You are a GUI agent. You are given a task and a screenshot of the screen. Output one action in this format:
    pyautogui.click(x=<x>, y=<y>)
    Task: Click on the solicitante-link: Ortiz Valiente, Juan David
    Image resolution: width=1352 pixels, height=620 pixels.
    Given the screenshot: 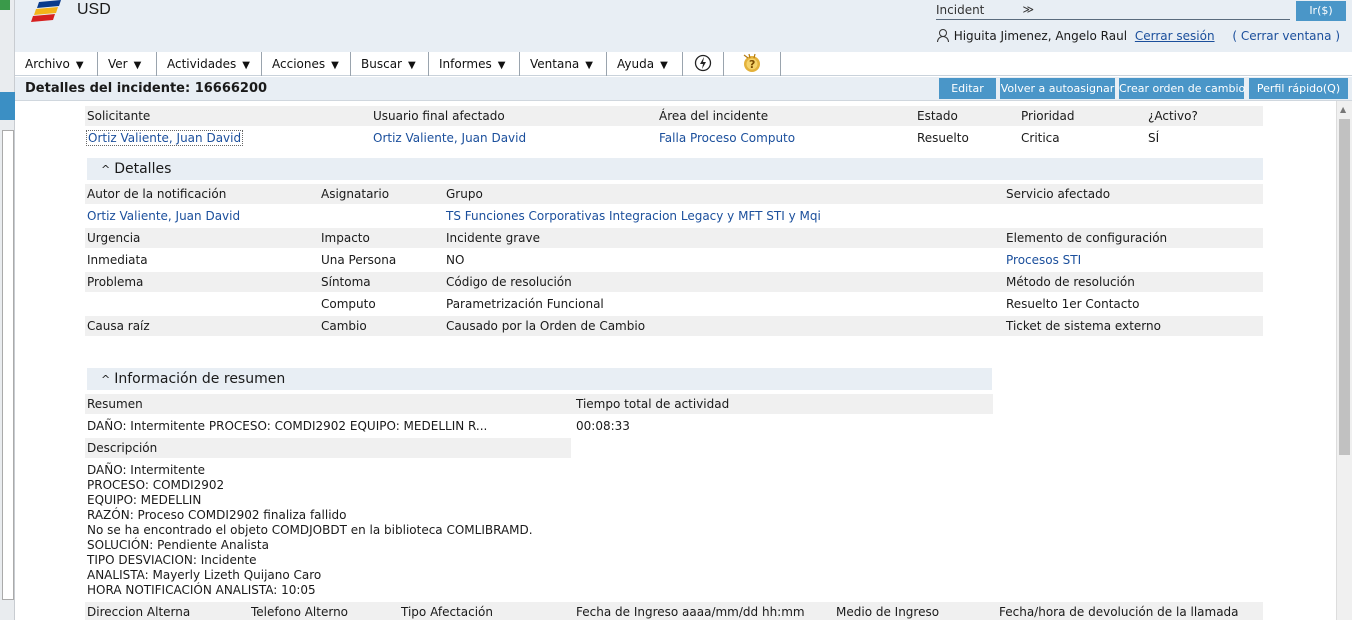 What is the action you would take?
    pyautogui.click(x=165, y=138)
    